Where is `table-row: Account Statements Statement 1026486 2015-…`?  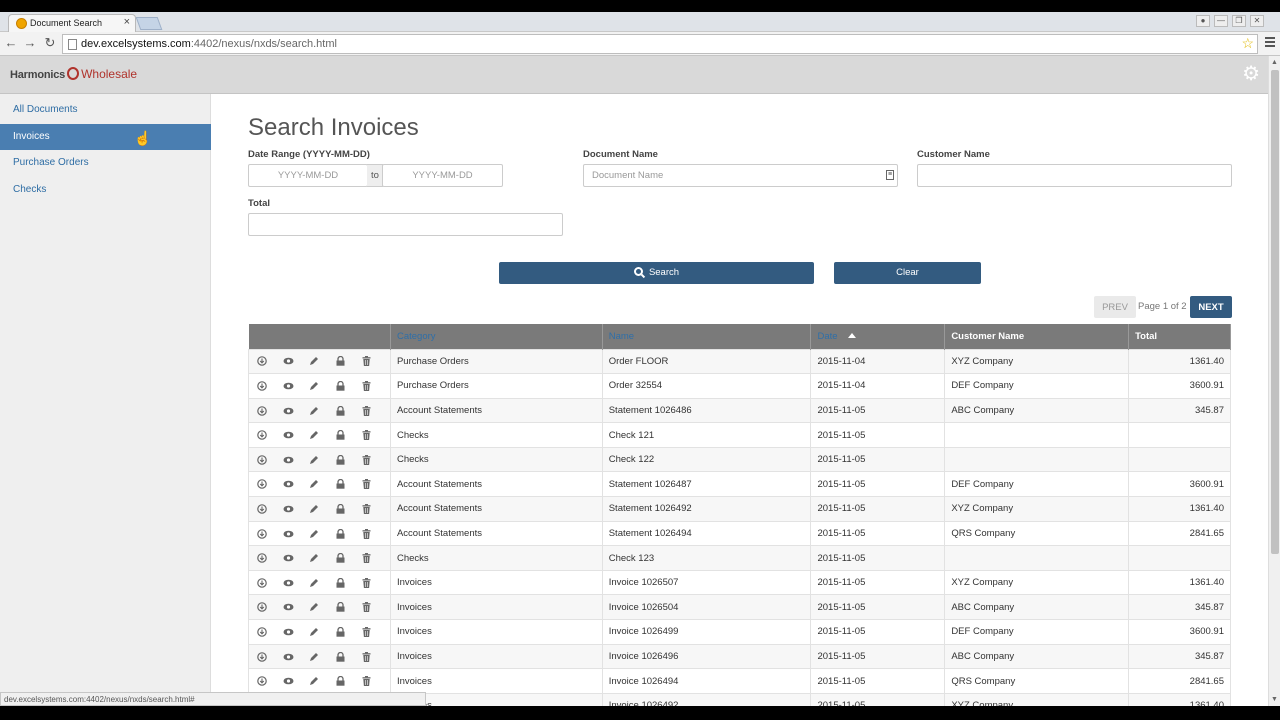 table-row: Account Statements Statement 1026486 2015-… is located at coordinates (739, 410).